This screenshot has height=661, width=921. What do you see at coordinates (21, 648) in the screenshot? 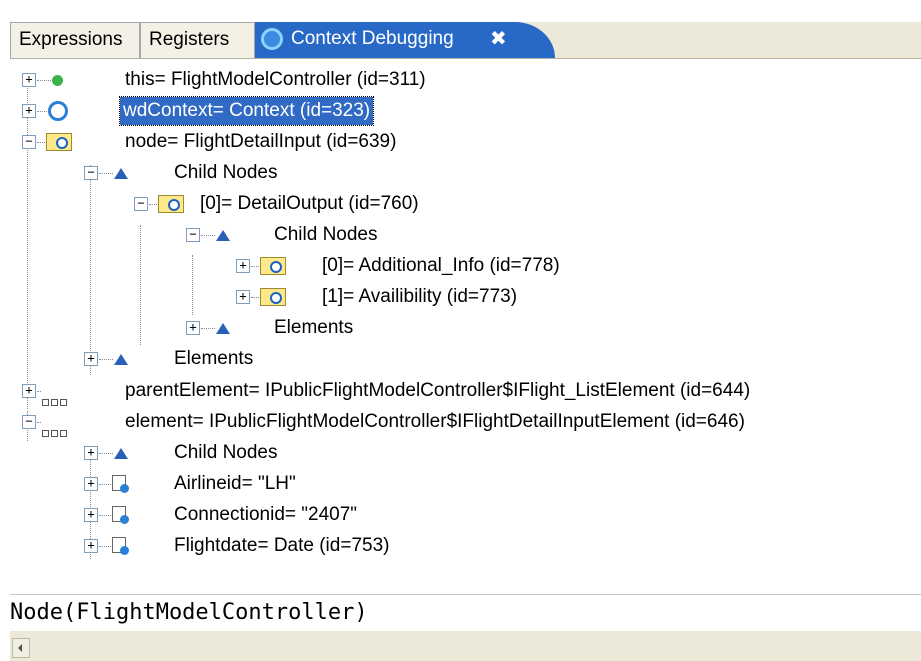
I see `scroll-left-button` at bounding box center [21, 648].